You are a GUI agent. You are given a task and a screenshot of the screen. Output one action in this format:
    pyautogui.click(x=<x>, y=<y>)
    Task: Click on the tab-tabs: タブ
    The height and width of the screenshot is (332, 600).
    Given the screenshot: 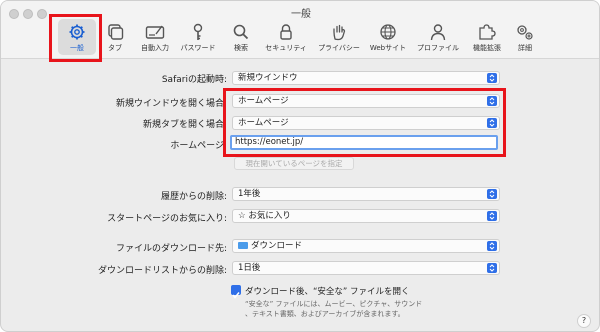 What is the action you would take?
    pyautogui.click(x=115, y=39)
    